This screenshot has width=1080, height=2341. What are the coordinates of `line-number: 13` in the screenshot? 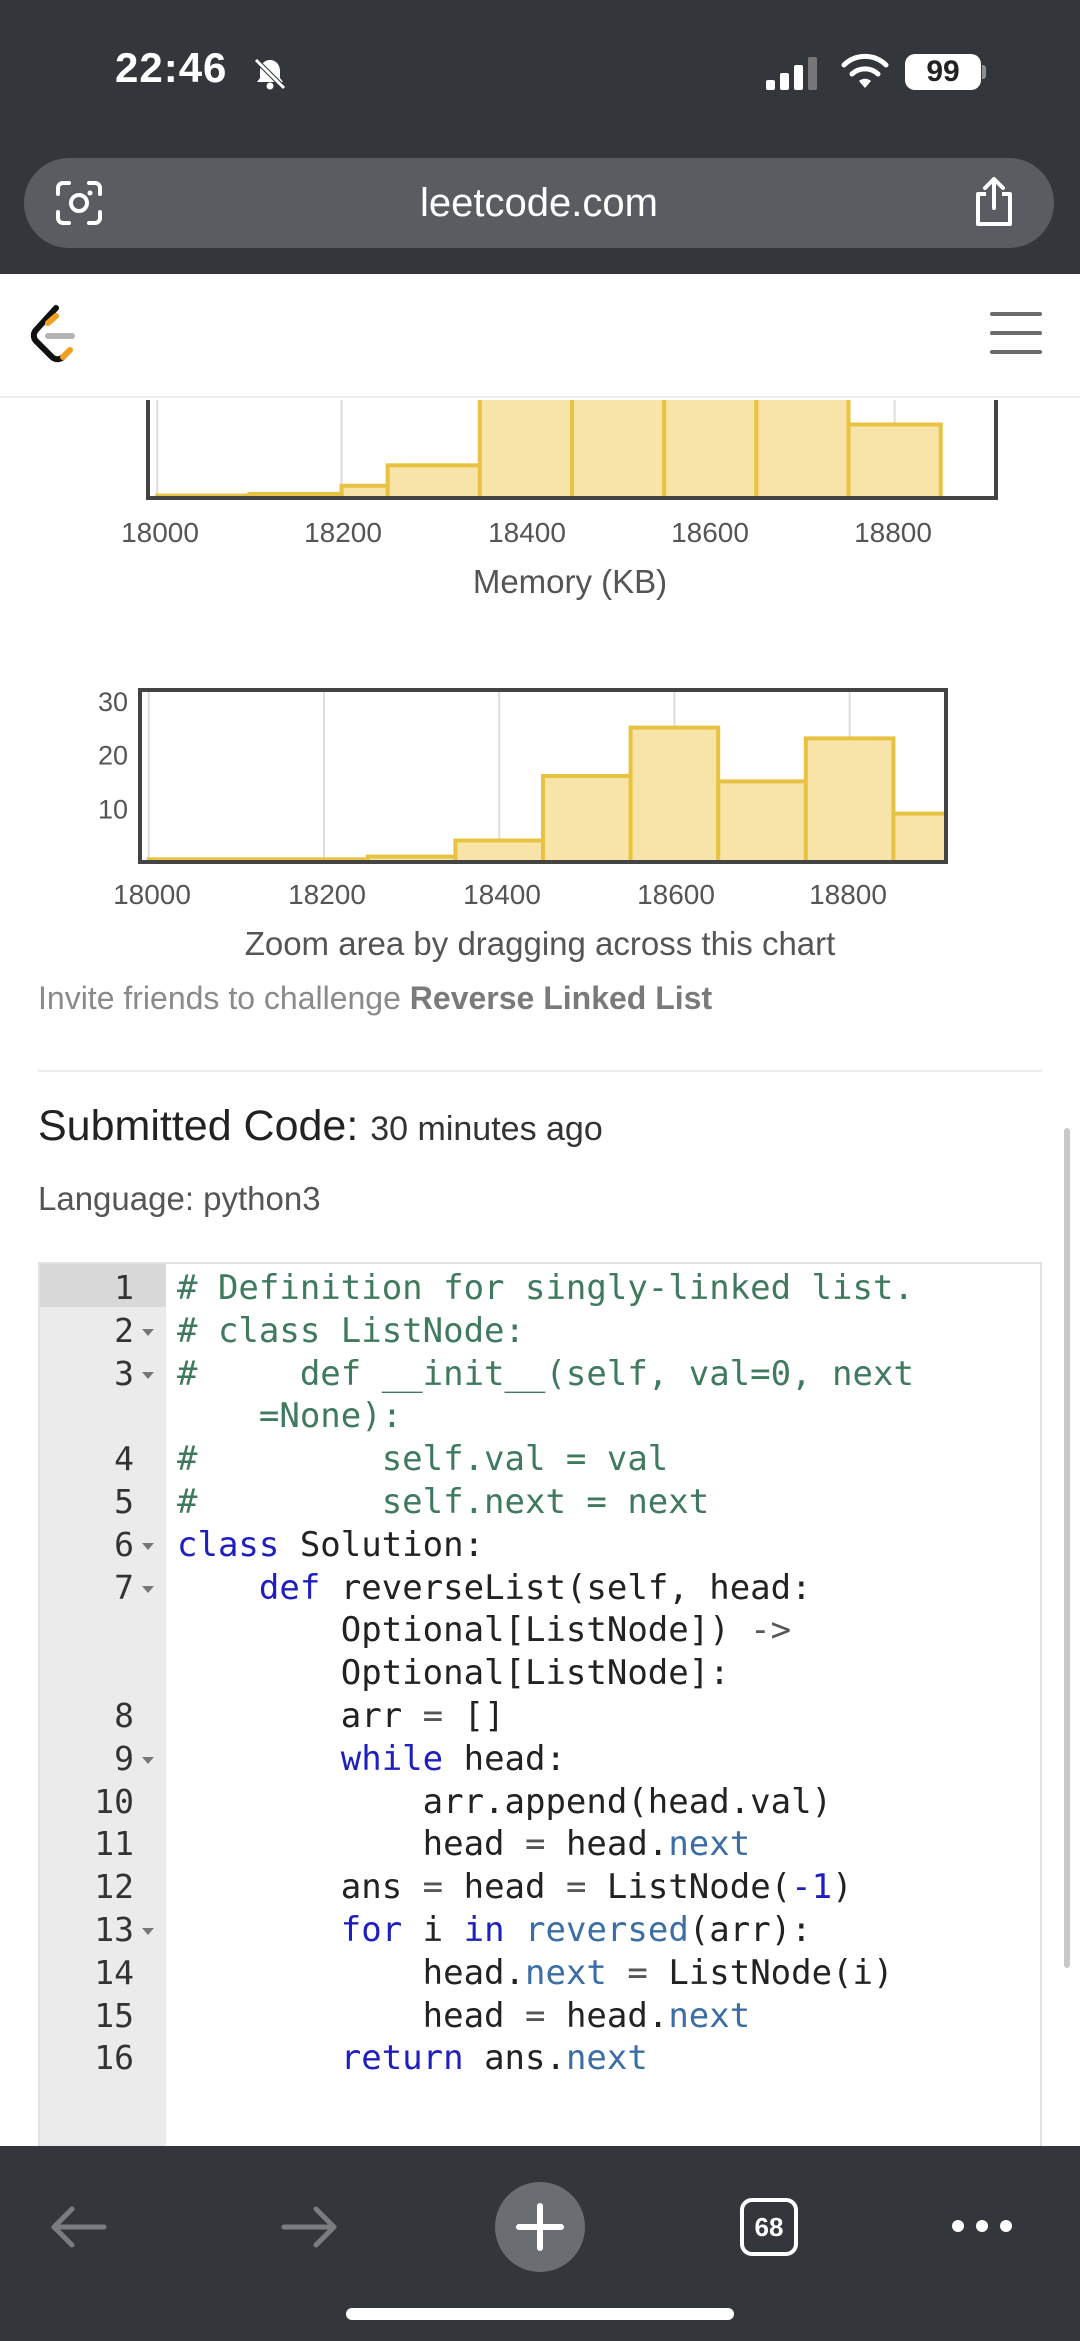 It's located at (114, 1929).